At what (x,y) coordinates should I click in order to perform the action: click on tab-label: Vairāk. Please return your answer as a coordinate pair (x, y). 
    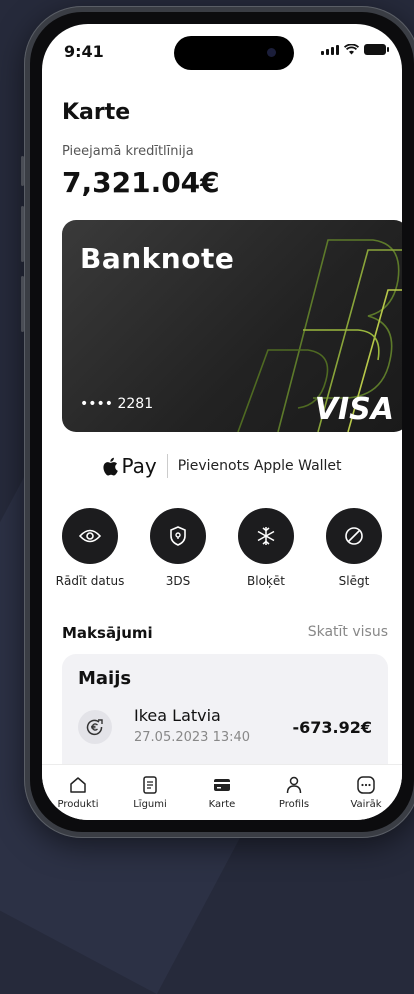
    Looking at the image, I should click on (366, 804).